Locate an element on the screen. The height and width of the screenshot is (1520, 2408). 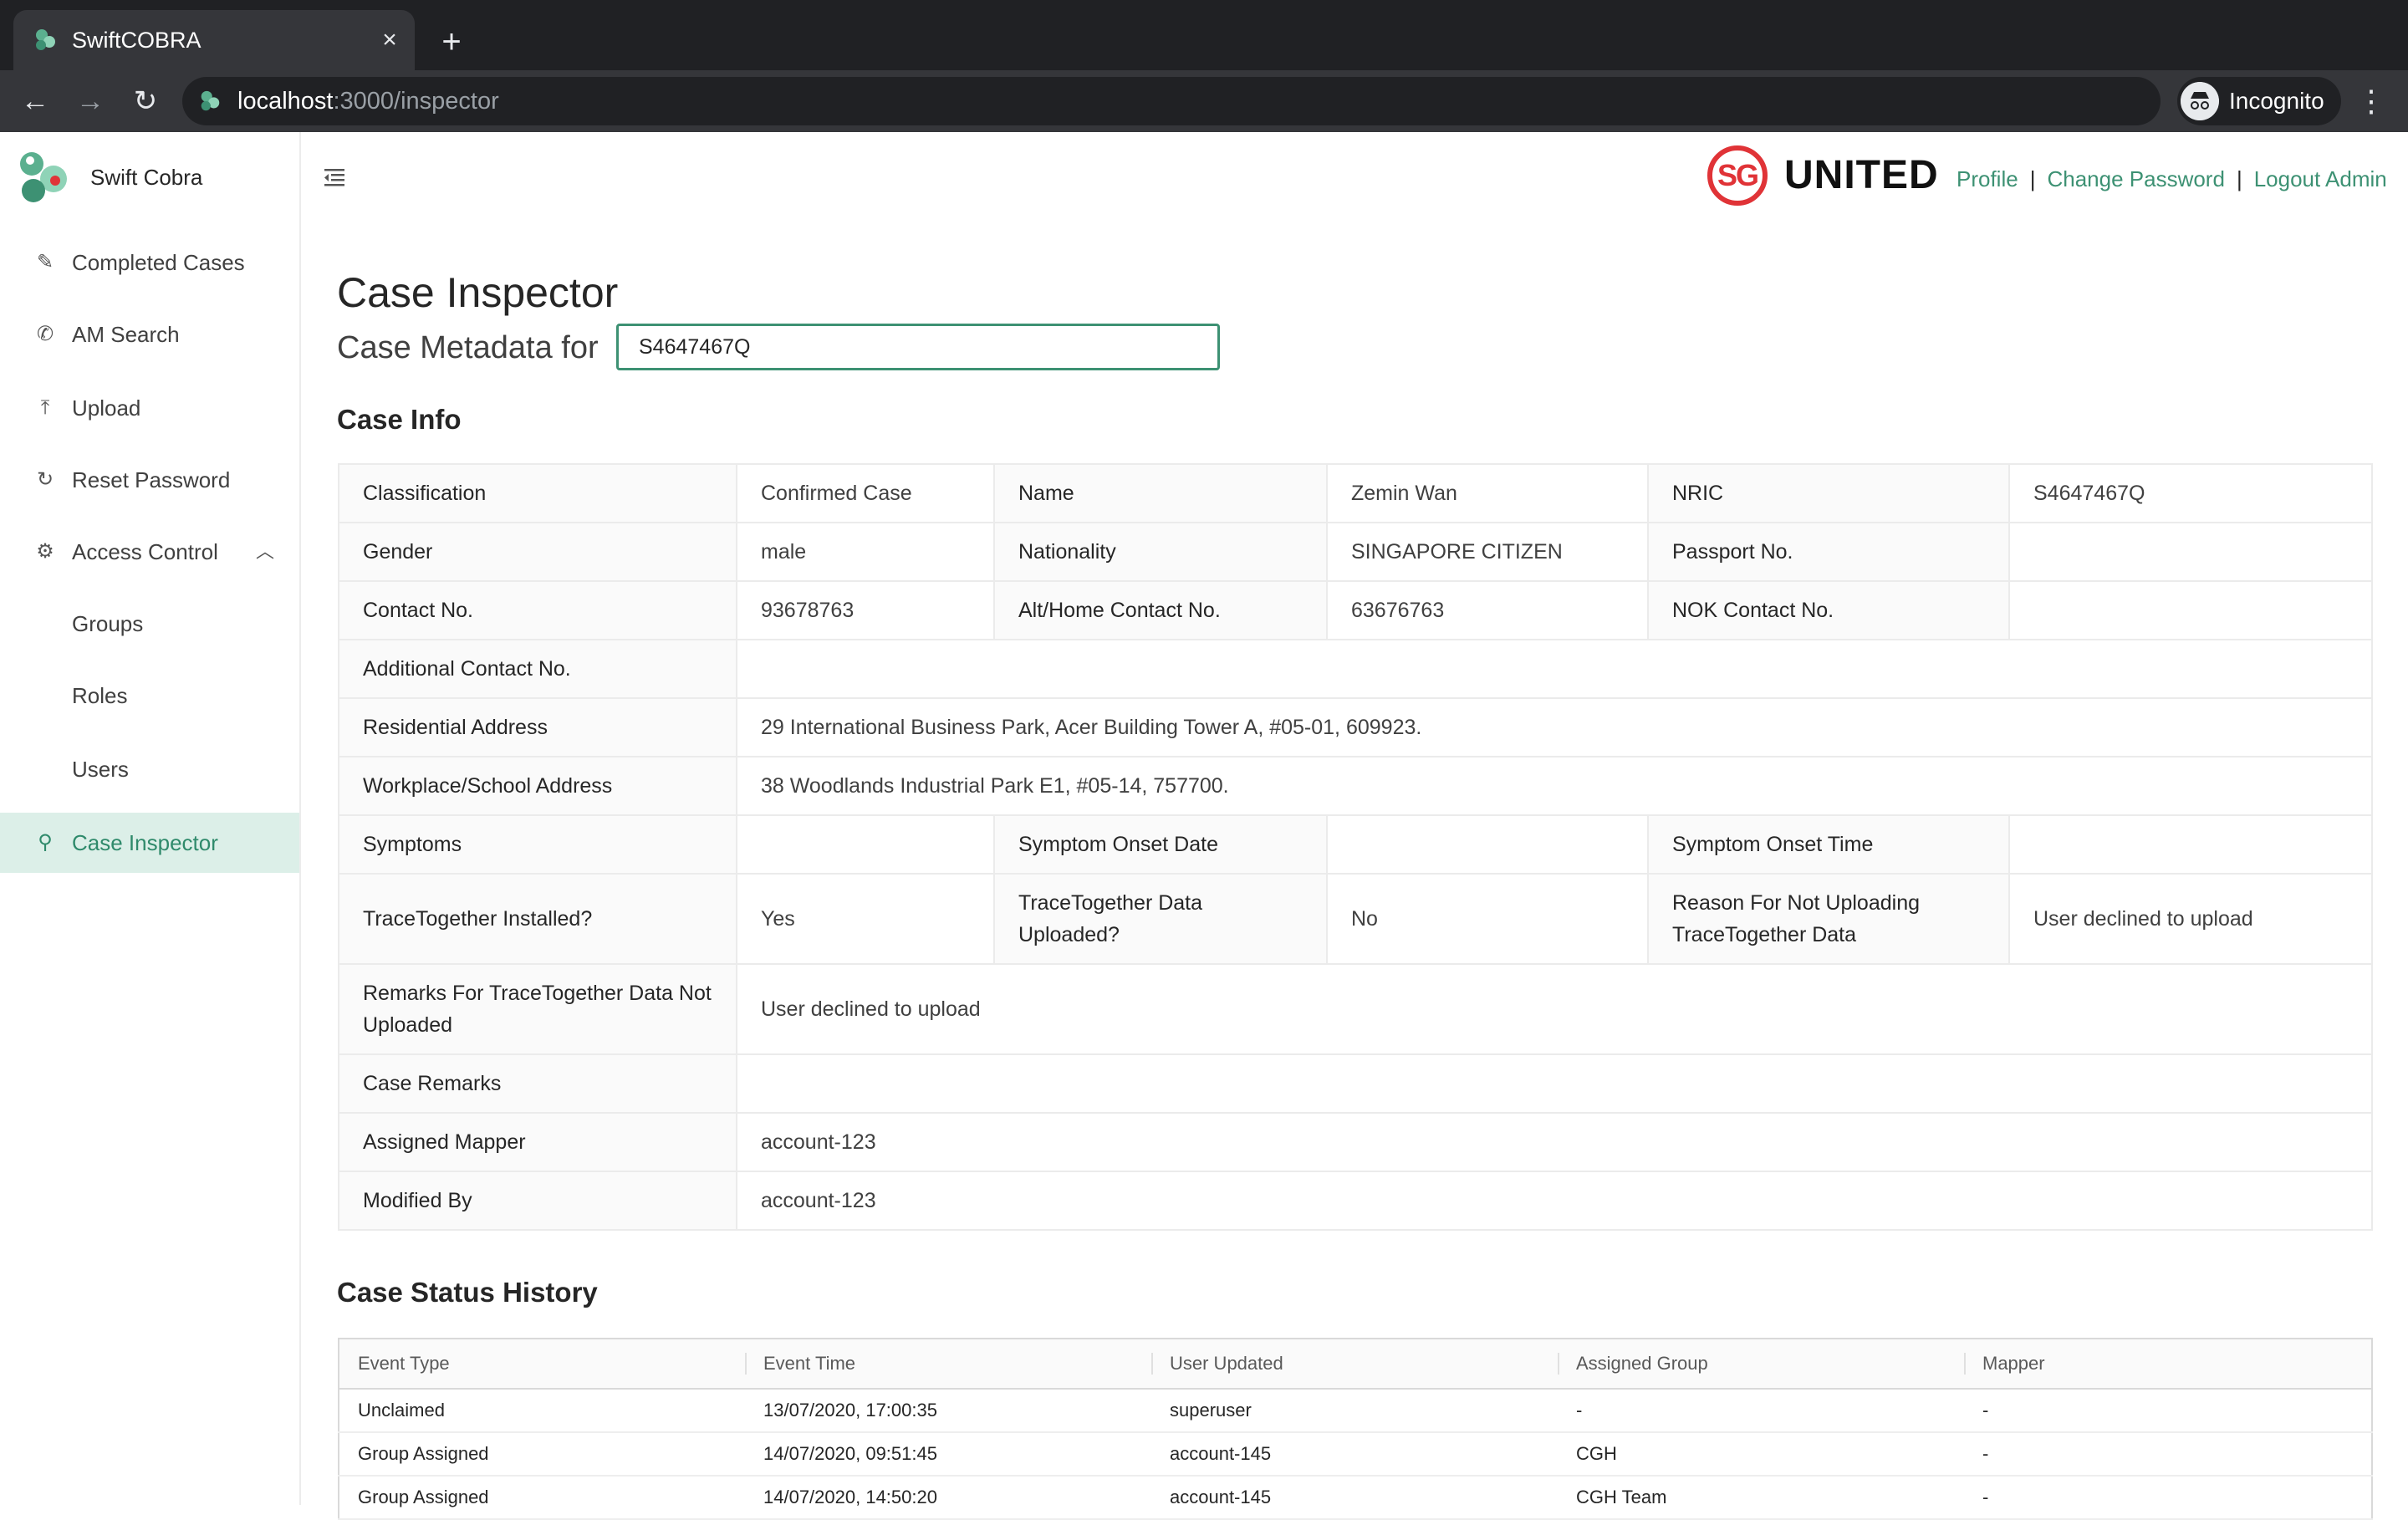
nric-label: NRIC is located at coordinates (1829, 493).